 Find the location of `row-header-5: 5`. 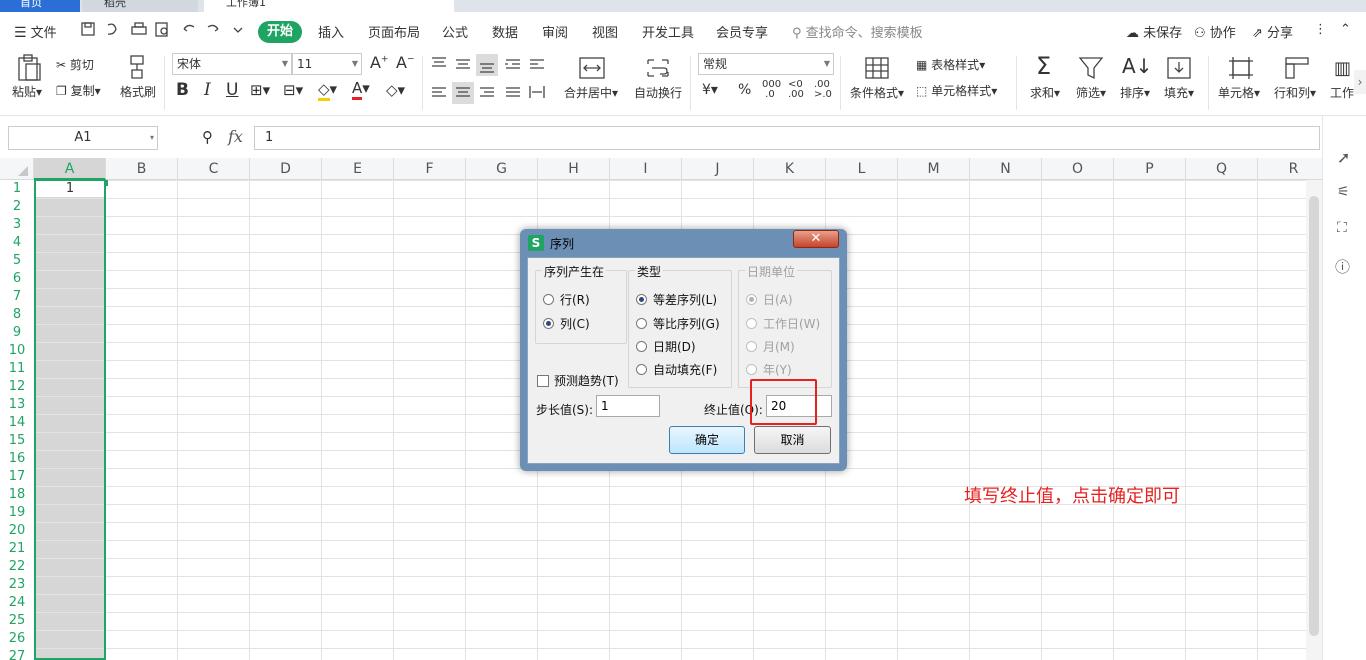

row-header-5: 5 is located at coordinates (17, 261).